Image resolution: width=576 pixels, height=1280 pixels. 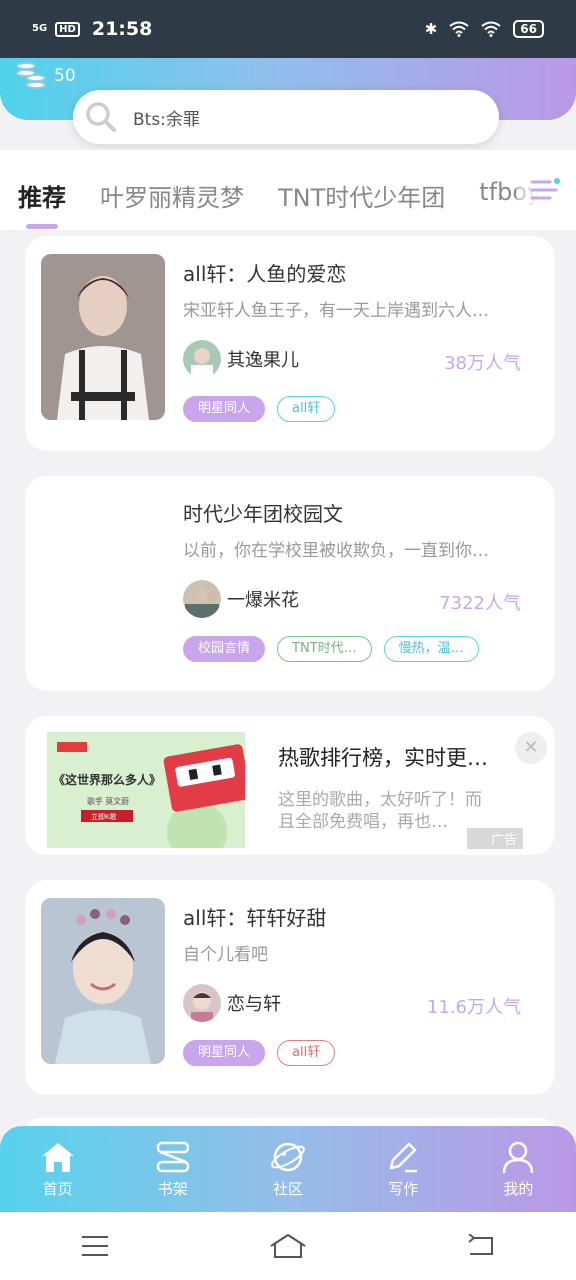 What do you see at coordinates (288, 1157) in the screenshot?
I see `planet-icon` at bounding box center [288, 1157].